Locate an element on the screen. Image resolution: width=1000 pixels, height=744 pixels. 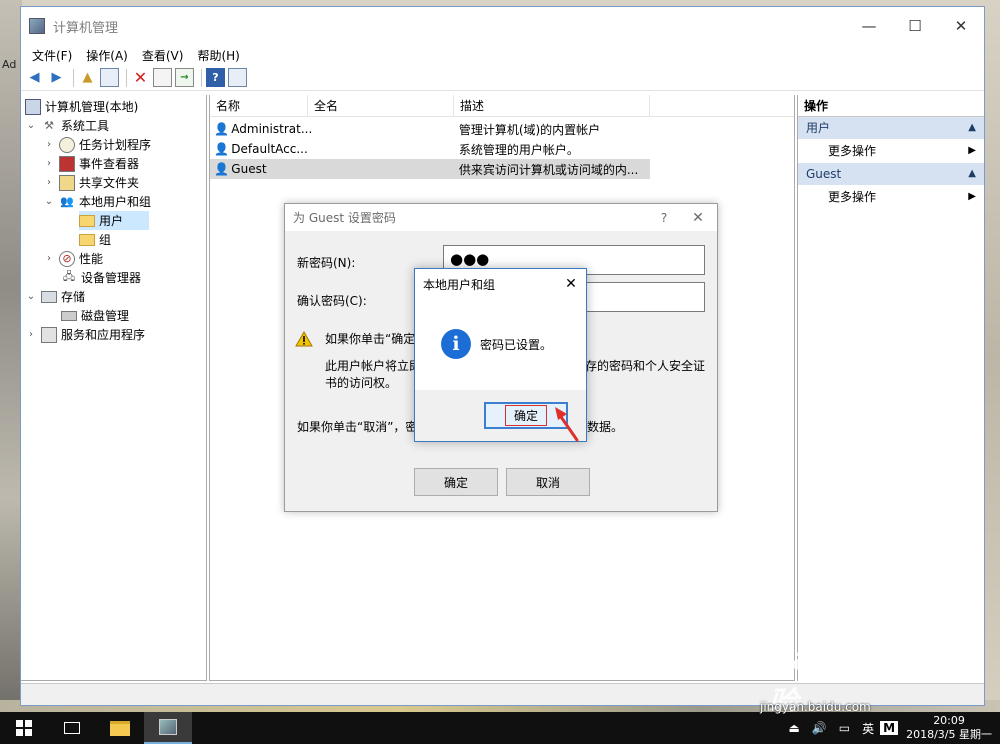
taskbar: ⏏ 🔊 ▭ 英 M 20:09 2018/3/5 星期一 is located at coordinates (500, 728).